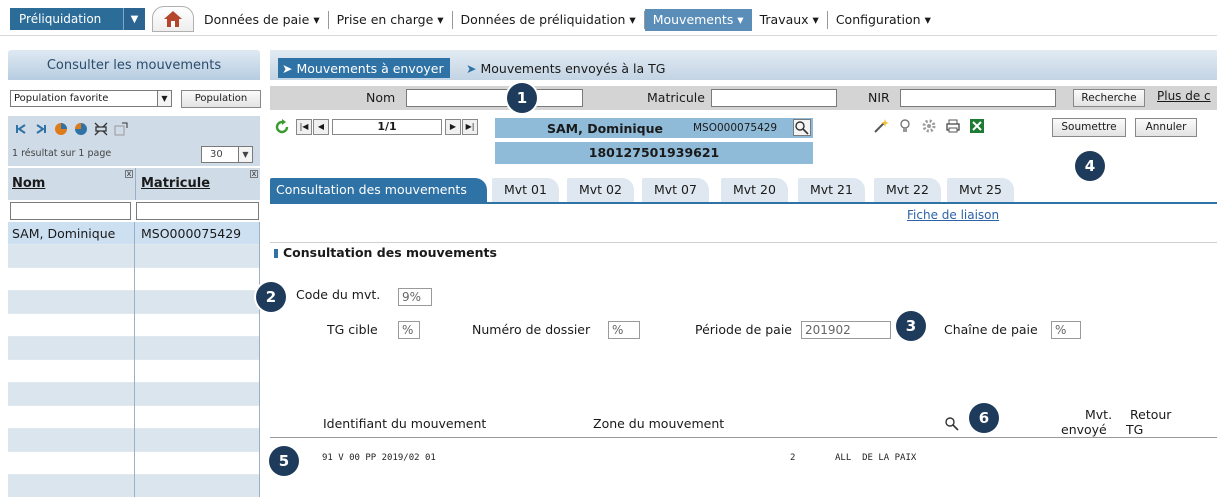 The width and height of the screenshot is (1217, 497). What do you see at coordinates (262, 20) in the screenshot?
I see `menu-donnees-paie: Données de paie ▾` at bounding box center [262, 20].